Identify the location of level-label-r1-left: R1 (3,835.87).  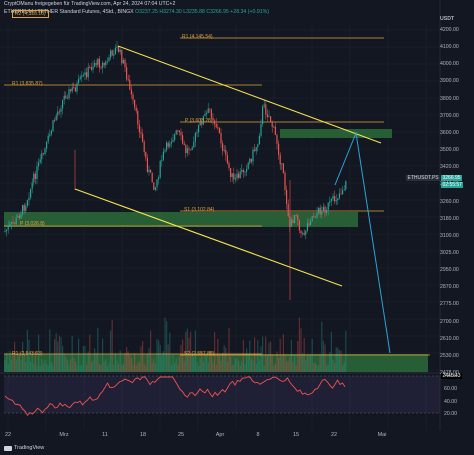
(27, 84).